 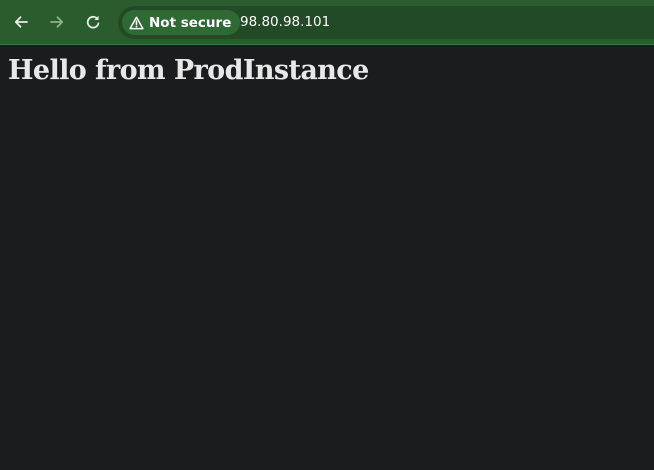 What do you see at coordinates (285, 22) in the screenshot?
I see `url-text: 98.80.98.101` at bounding box center [285, 22].